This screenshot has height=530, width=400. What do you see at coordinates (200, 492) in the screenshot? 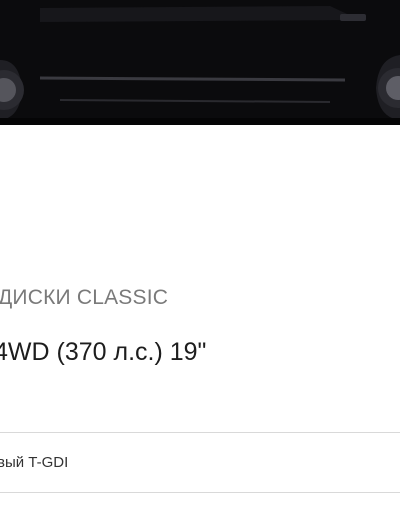
I see `divider` at bounding box center [200, 492].